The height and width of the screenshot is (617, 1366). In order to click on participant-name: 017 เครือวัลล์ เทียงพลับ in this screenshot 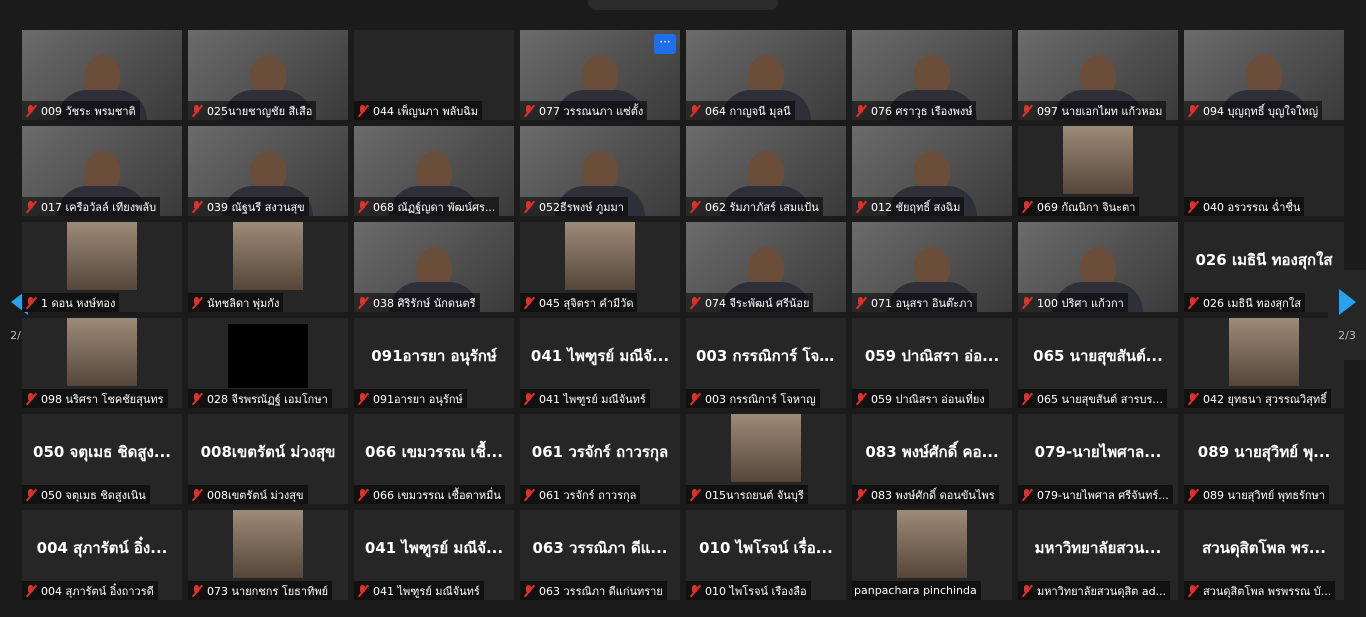, I will do `click(99, 207)`.